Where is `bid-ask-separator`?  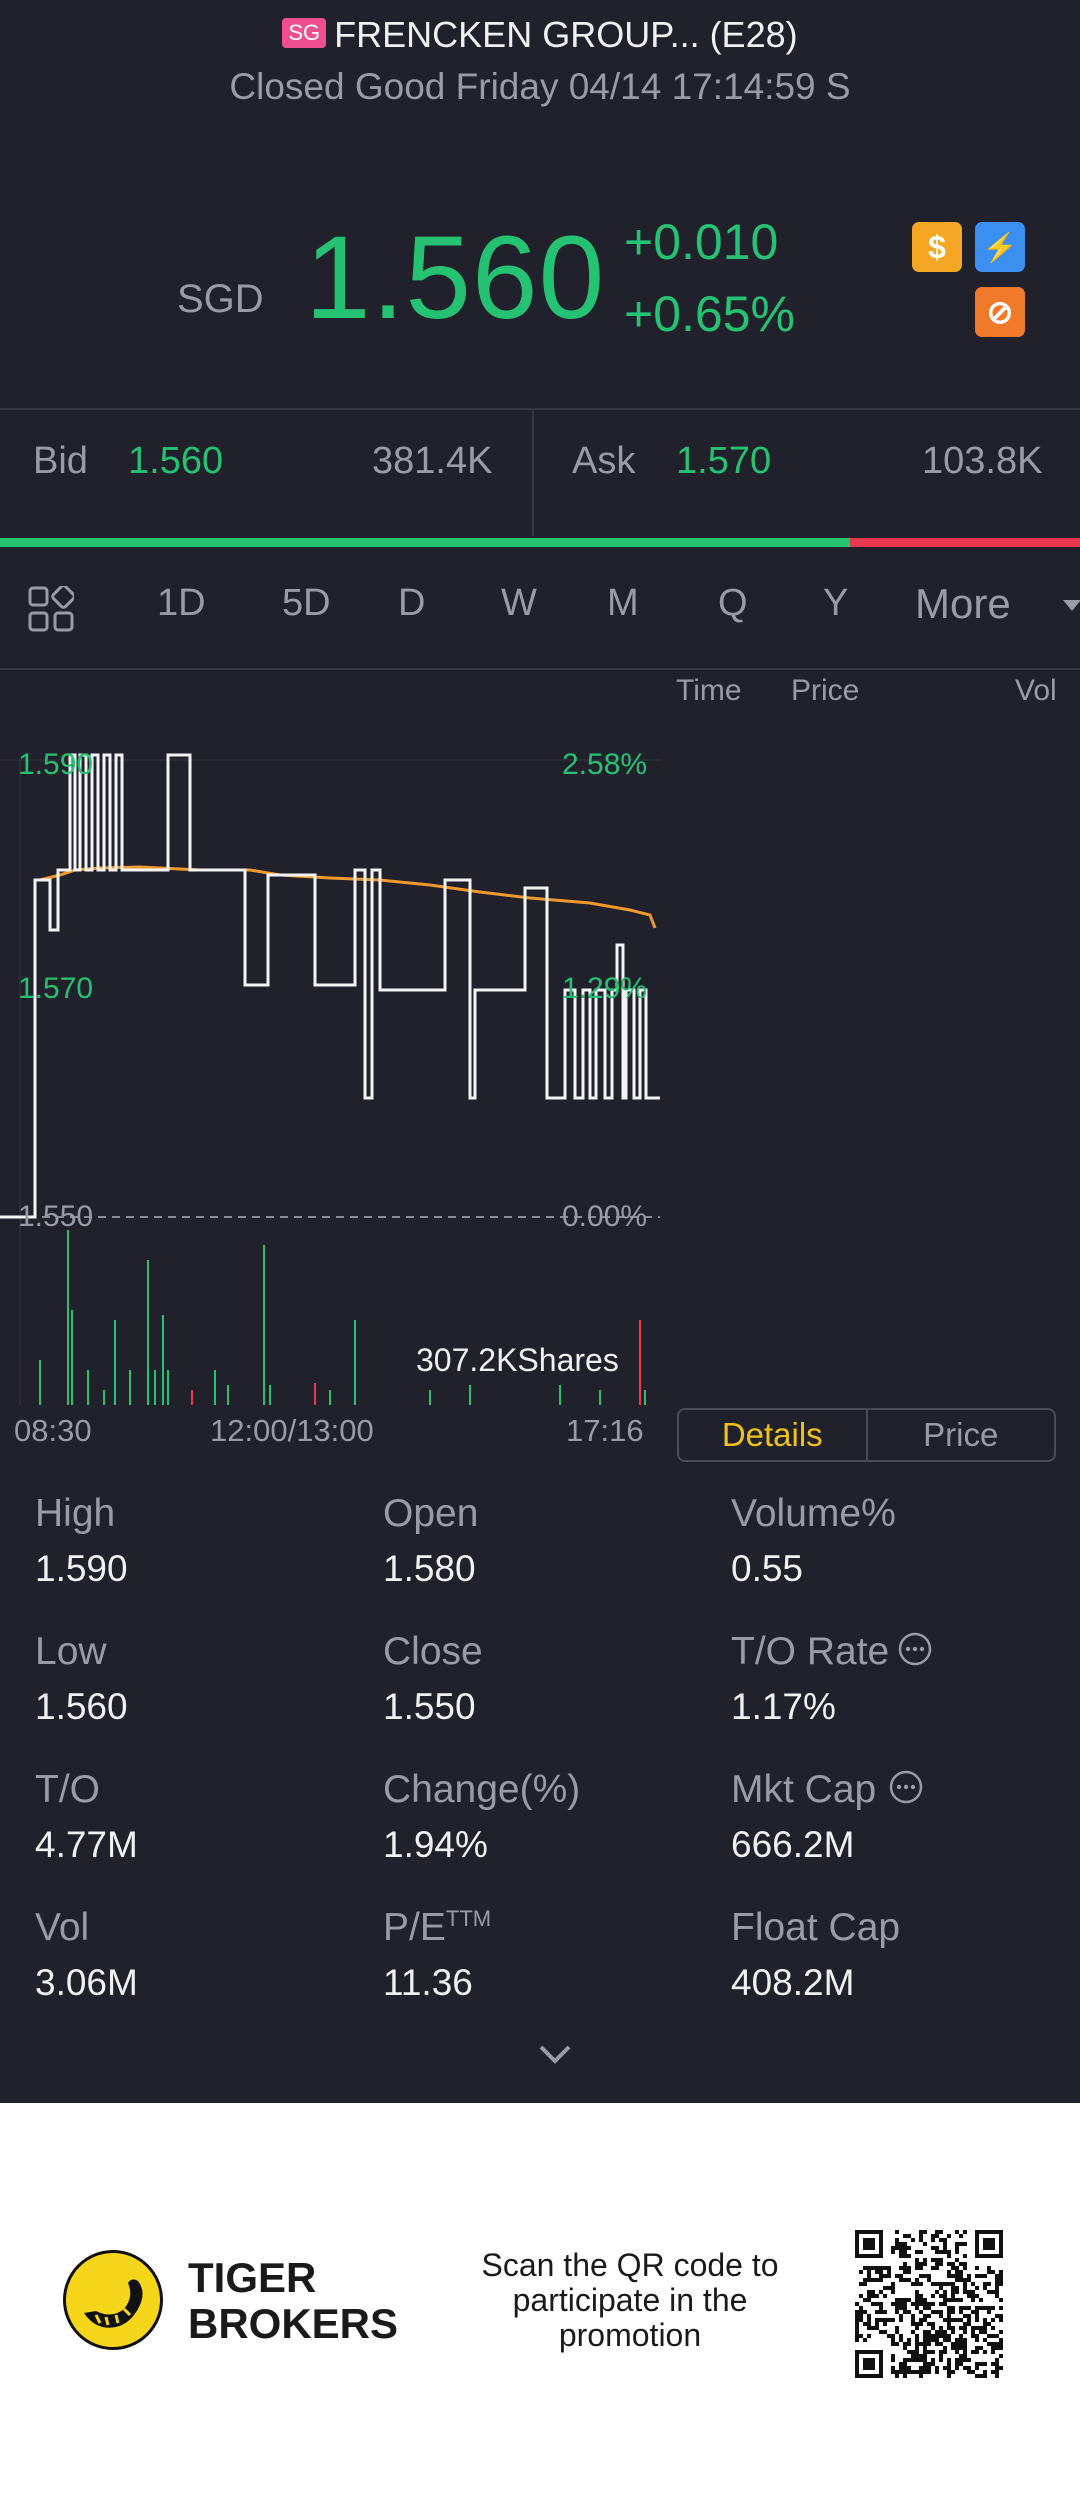 bid-ask-separator is located at coordinates (533, 473).